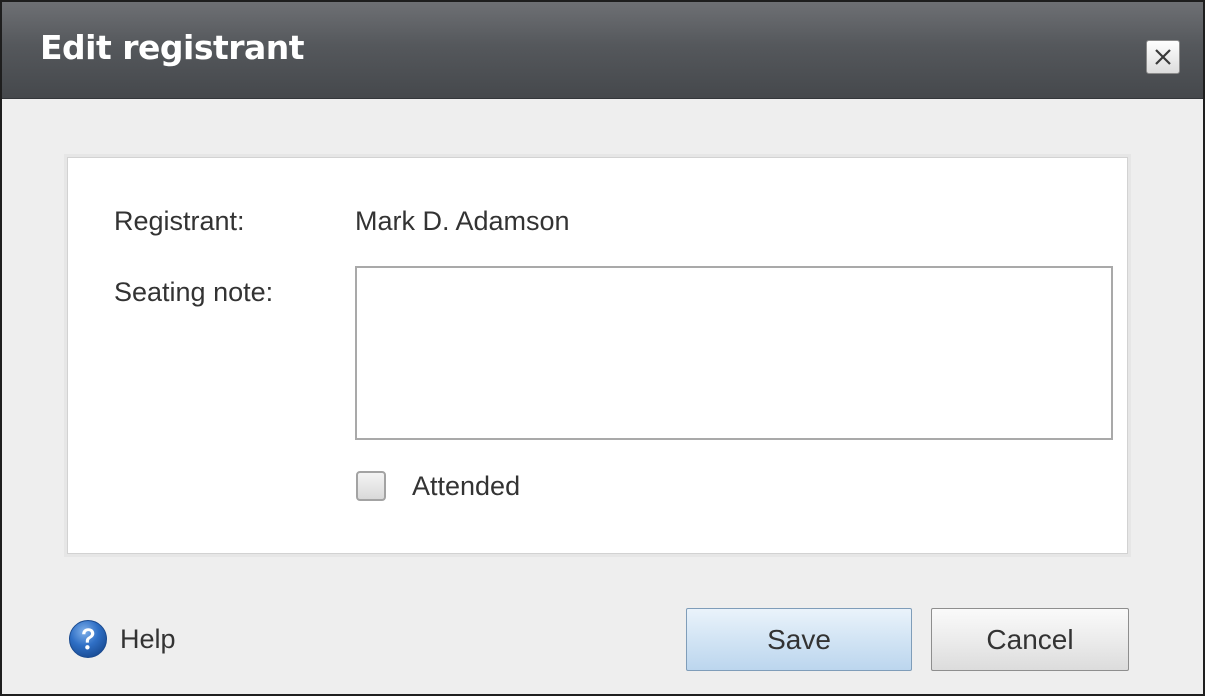  Describe the element at coordinates (466, 486) in the screenshot. I see `attended-label: Attended` at that location.